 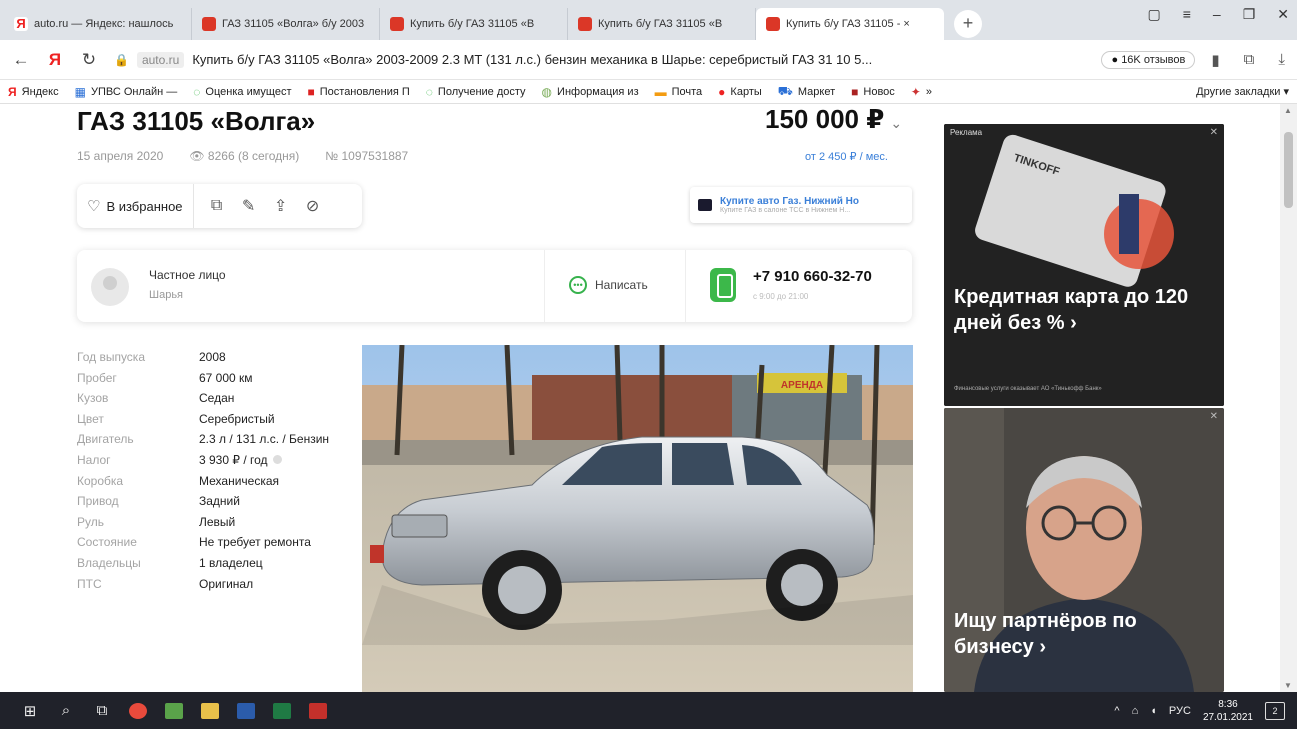 What do you see at coordinates (203, 439) in the screenshot?
I see `spec-row: Двигатель 2.3 л / 131 л.с. / Бензин` at bounding box center [203, 439].